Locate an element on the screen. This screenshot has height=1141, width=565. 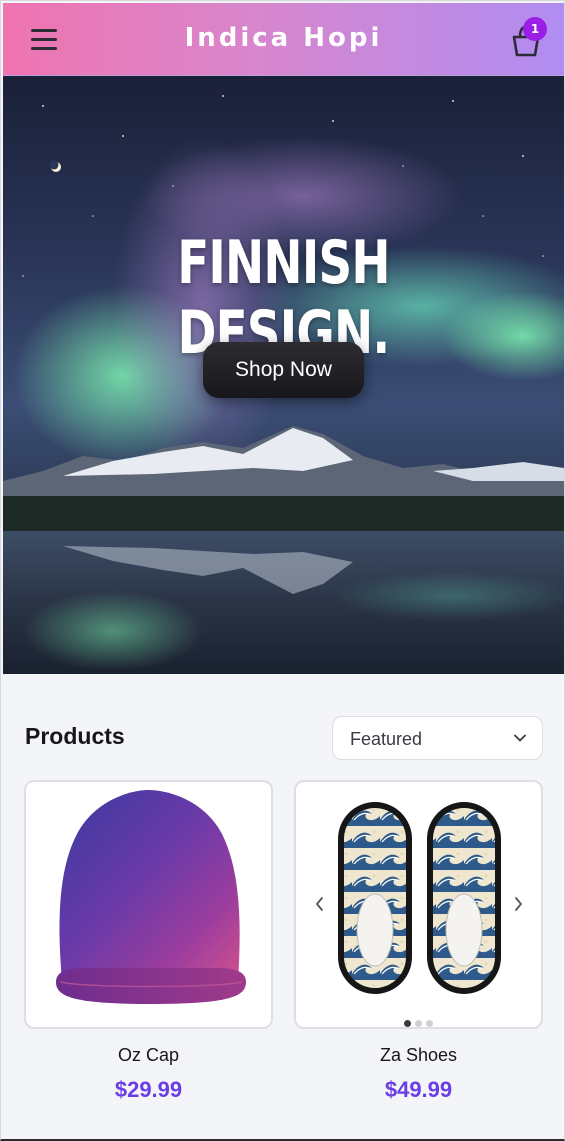
product-name: Oz Cap is located at coordinates (148, 1055).